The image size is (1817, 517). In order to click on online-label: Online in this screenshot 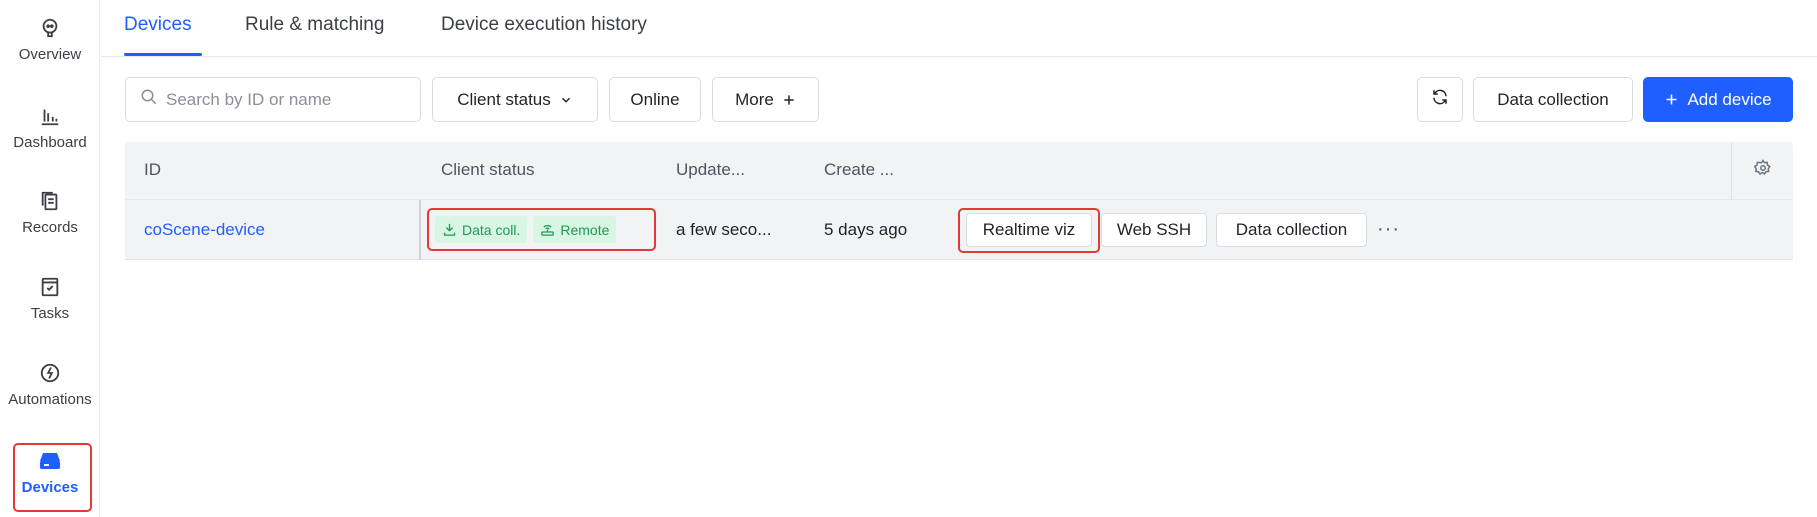, I will do `click(655, 99)`.